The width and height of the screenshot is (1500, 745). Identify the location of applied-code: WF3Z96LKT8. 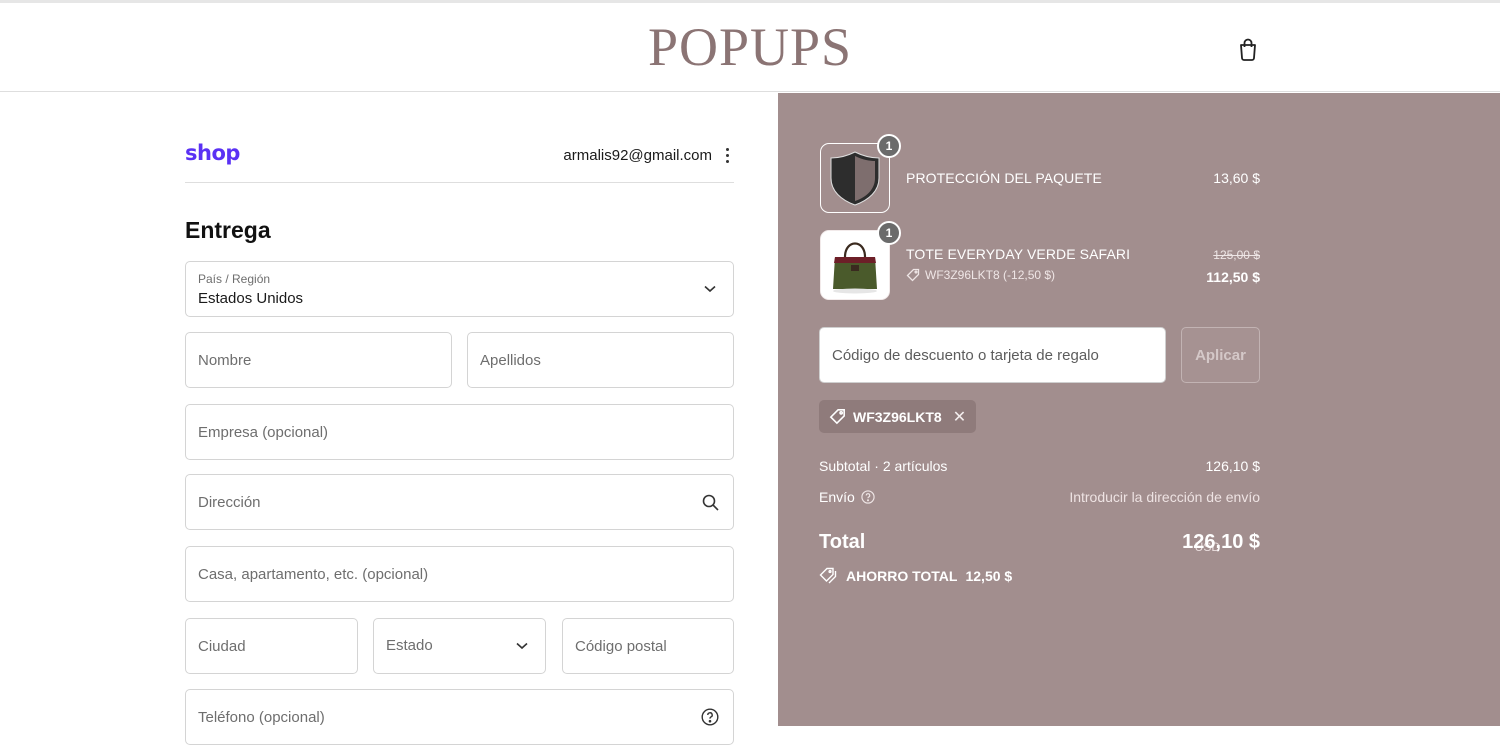
(897, 416).